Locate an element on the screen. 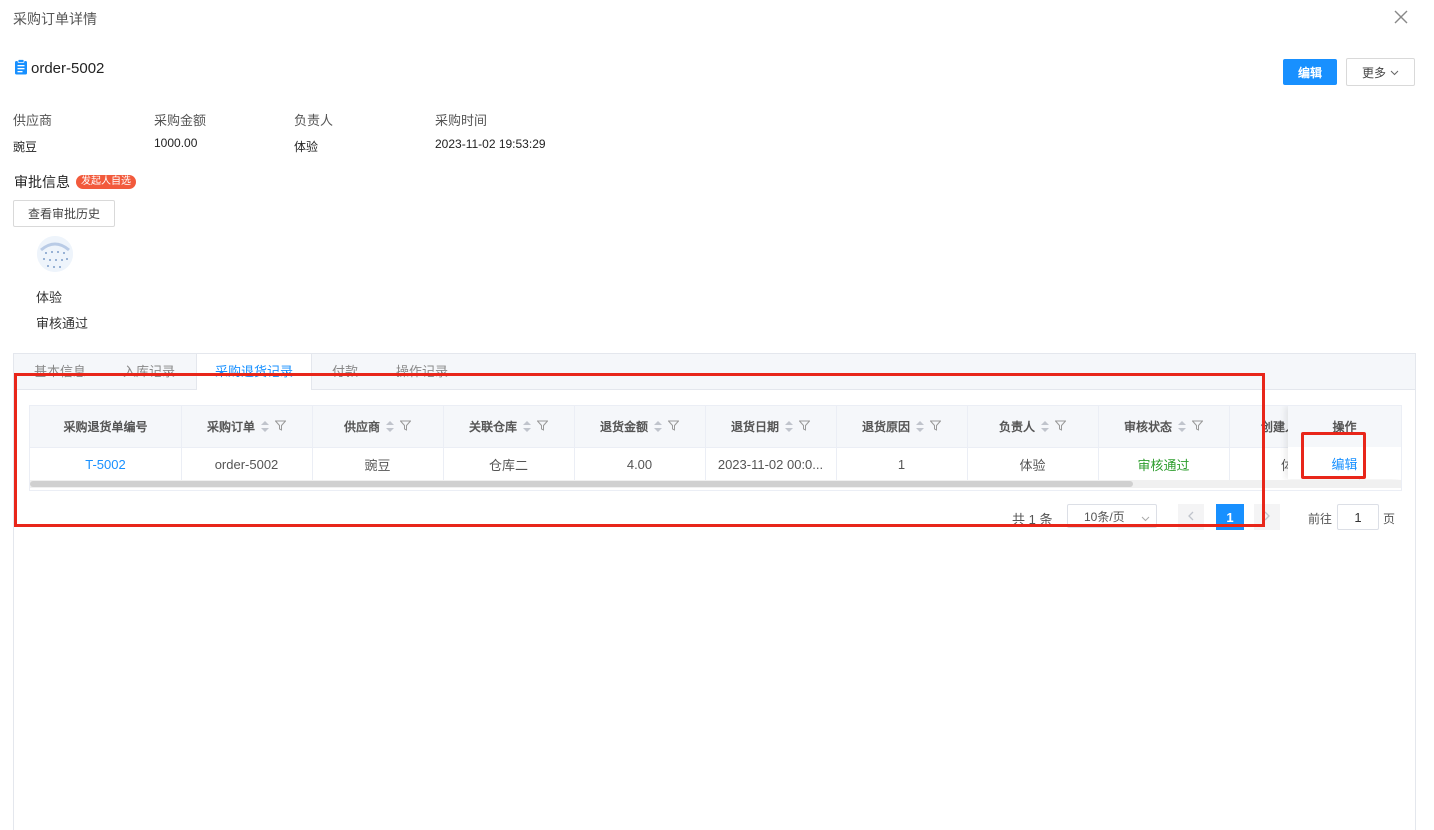 This screenshot has height=830, width=1434. info-label: 负责人 is located at coordinates (314, 120).